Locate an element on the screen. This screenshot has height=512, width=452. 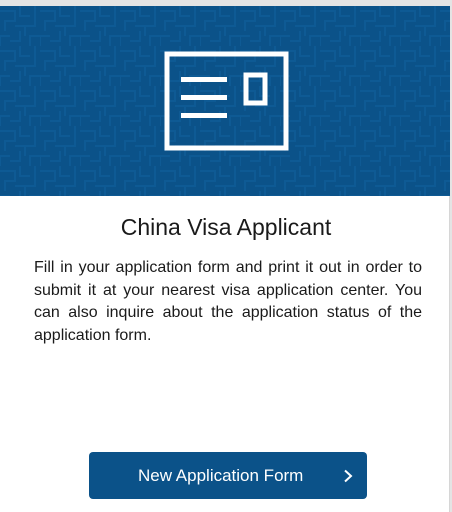
card-title: China Visa Applicant is located at coordinates (226, 227).